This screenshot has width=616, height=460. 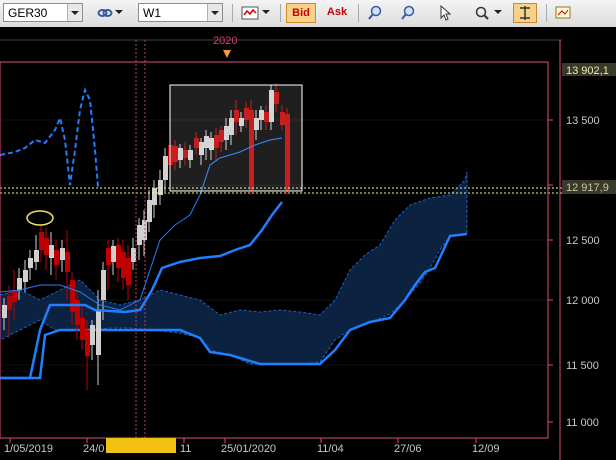 I want to click on y-tick-label: 11 000, so click(x=582, y=423).